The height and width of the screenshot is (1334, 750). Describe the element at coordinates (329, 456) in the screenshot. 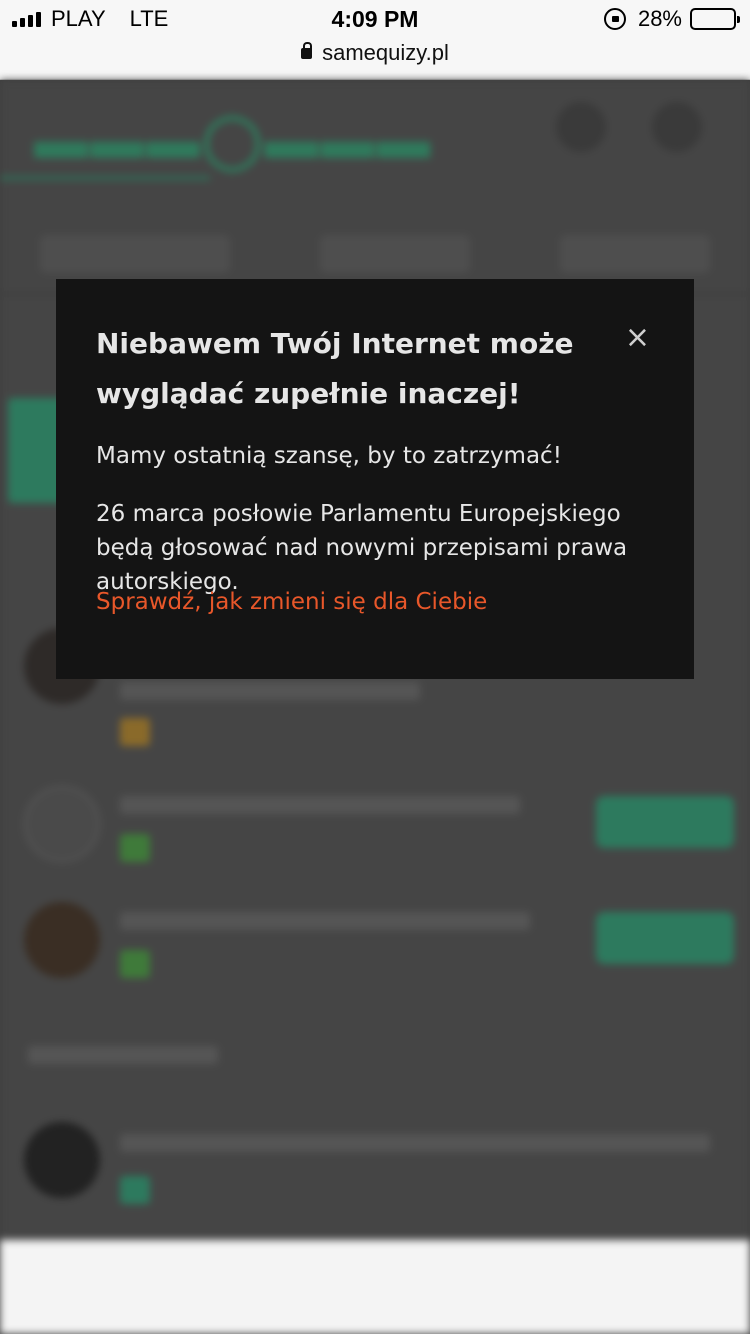

I see `modal-paragraph-1: Mamy ostatnią szansę, by to zatrzymać!` at that location.